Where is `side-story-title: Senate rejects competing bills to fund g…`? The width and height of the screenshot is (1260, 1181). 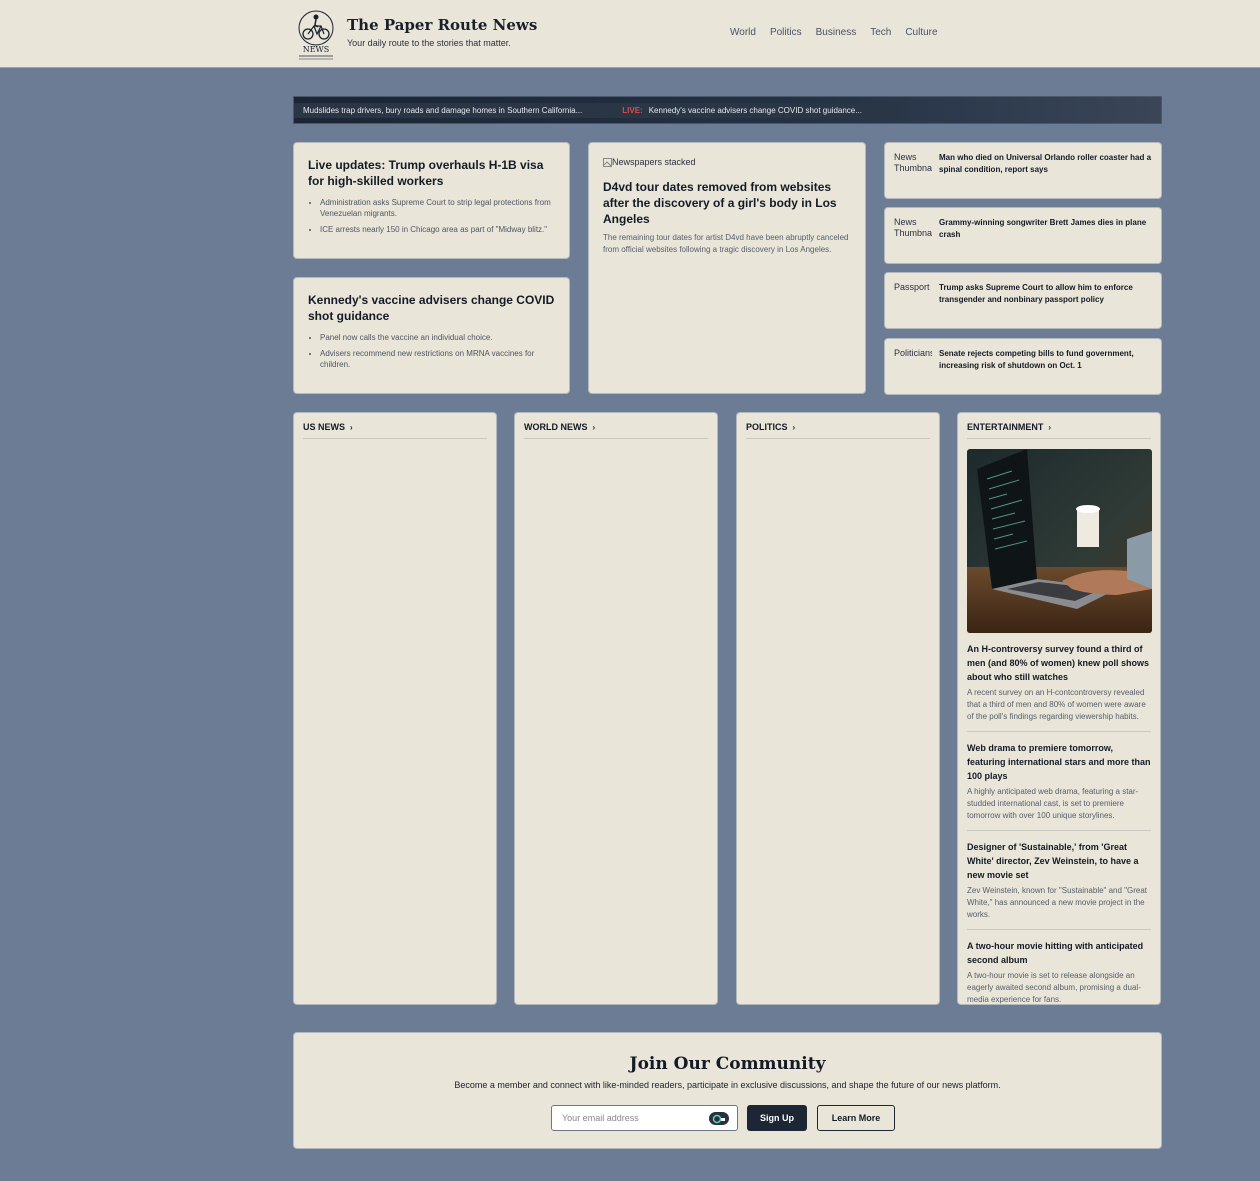
side-story-title: Senate rejects competing bills to fund g… is located at coordinates (1045, 366).